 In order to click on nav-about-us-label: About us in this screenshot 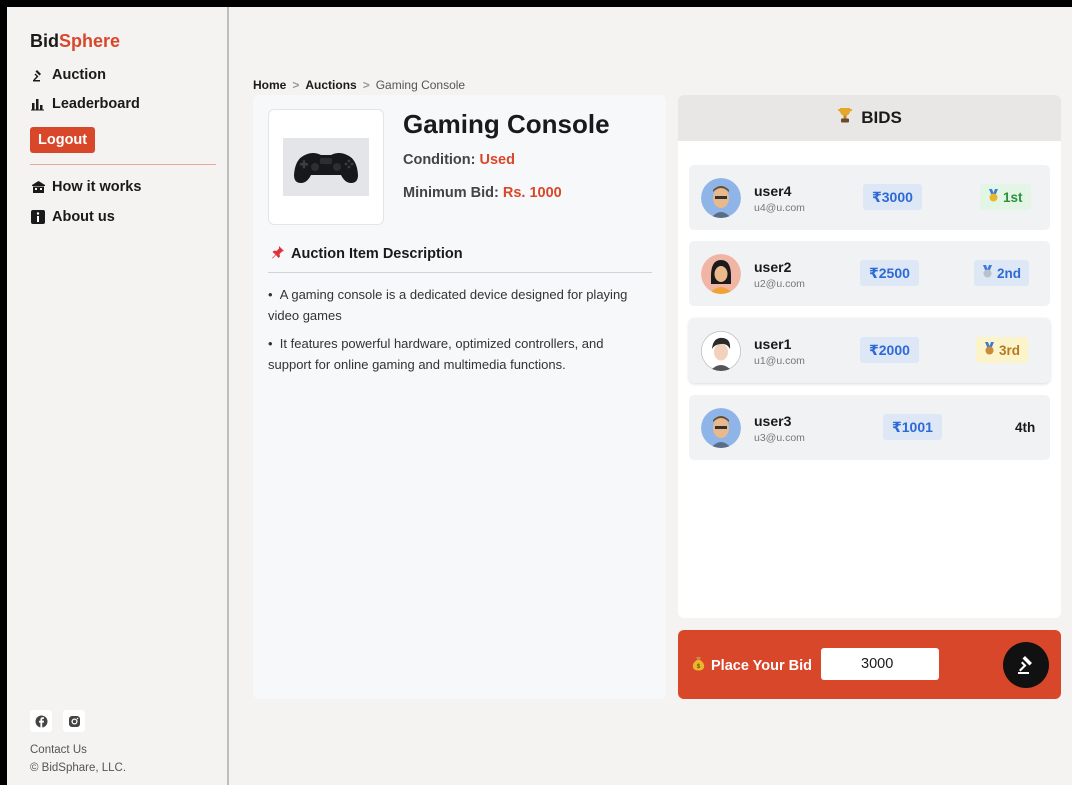, I will do `click(83, 217)`.